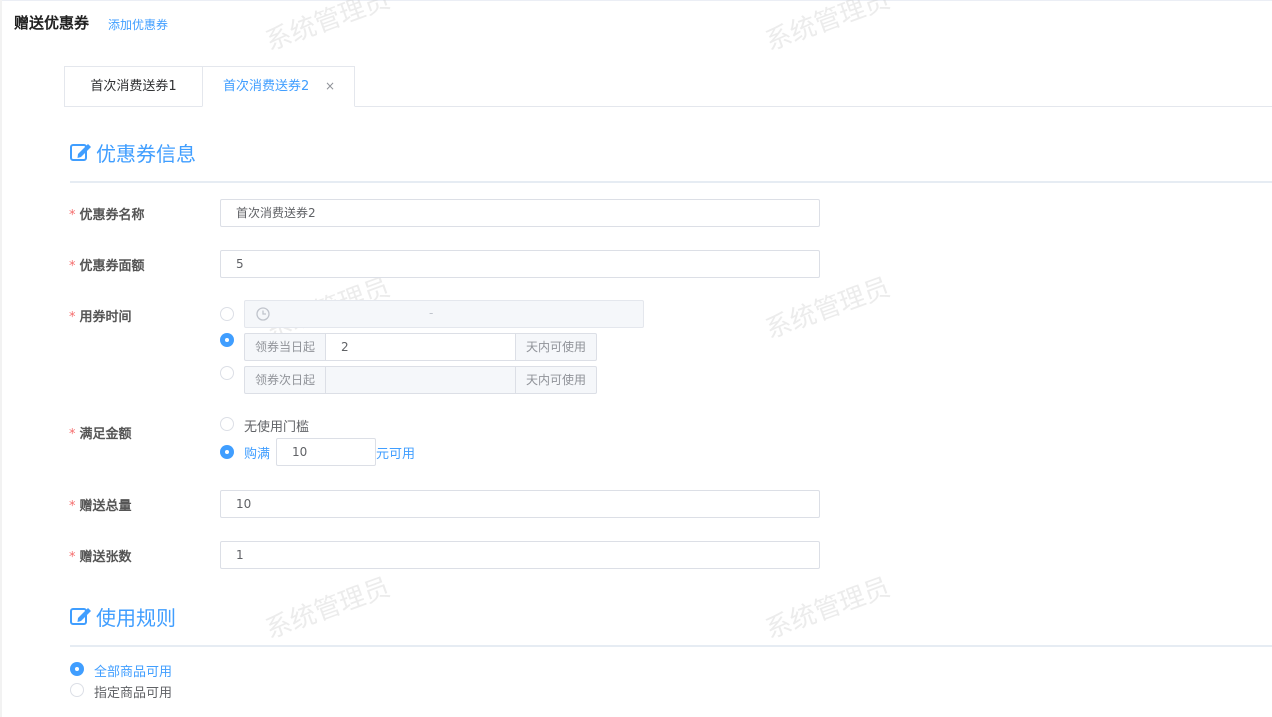  I want to click on tab-first-coupon-1: 首次消费送券1, so click(133, 86).